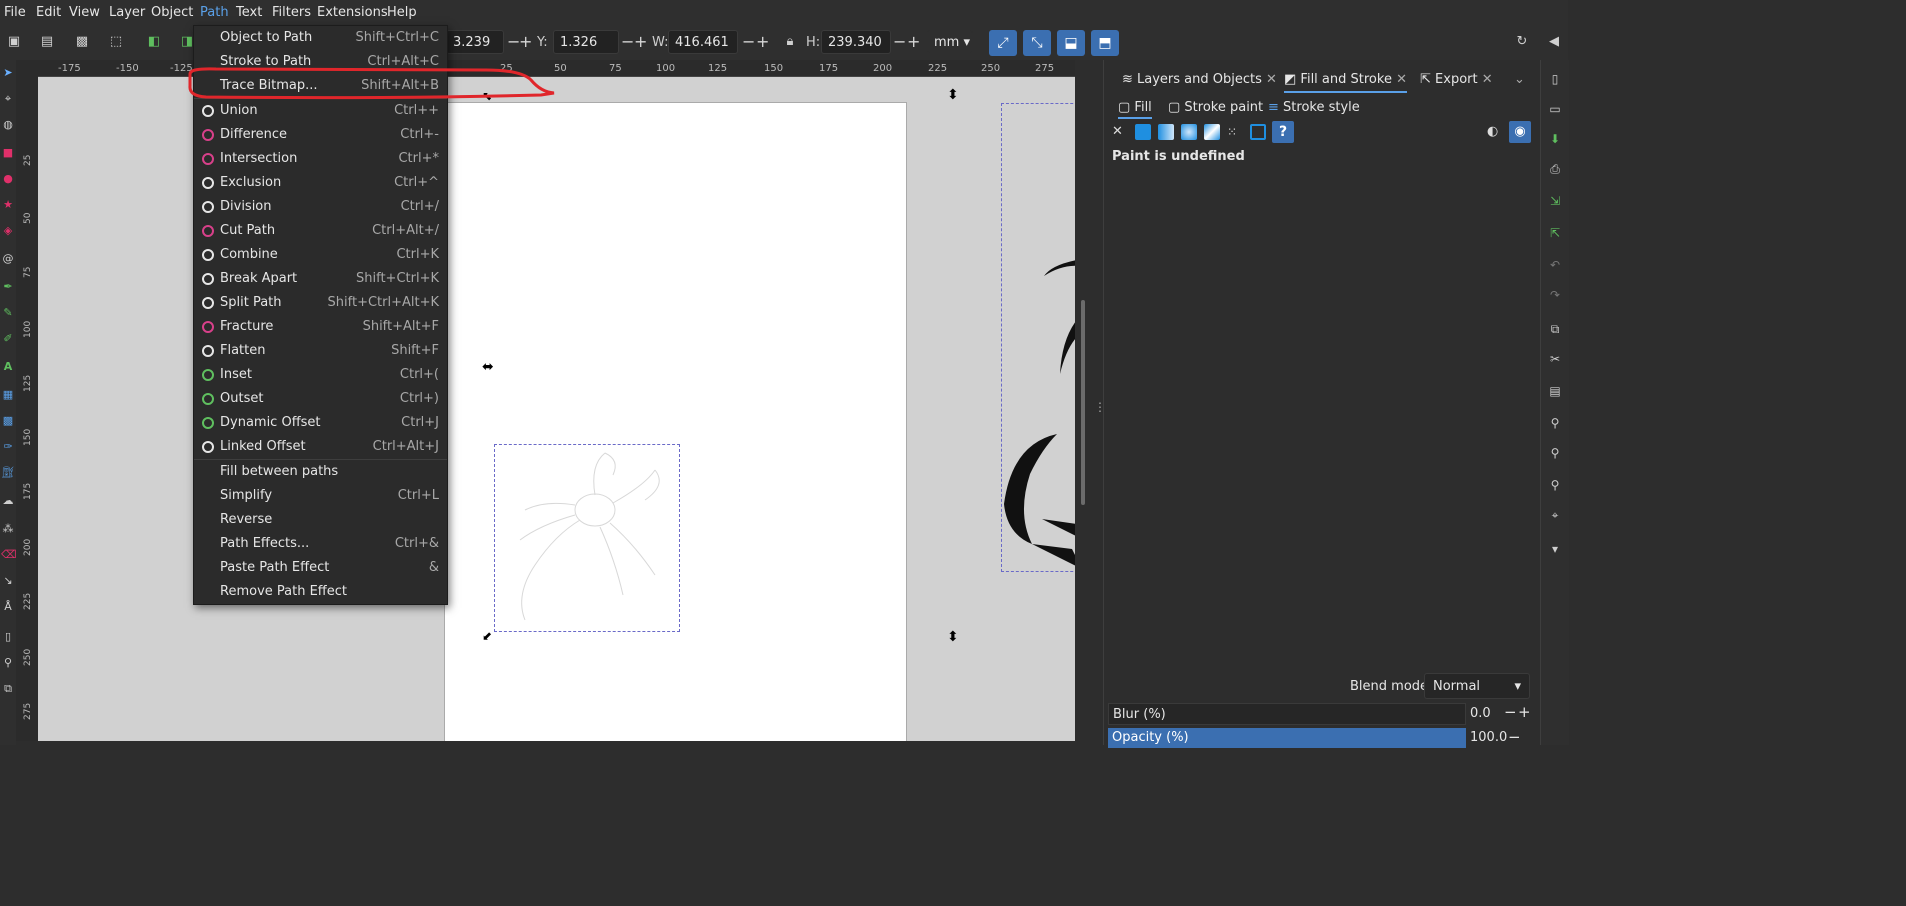 This screenshot has height=906, width=1906. Describe the element at coordinates (9, 555) in the screenshot. I see `eraser-tool-icon: ⌫` at that location.